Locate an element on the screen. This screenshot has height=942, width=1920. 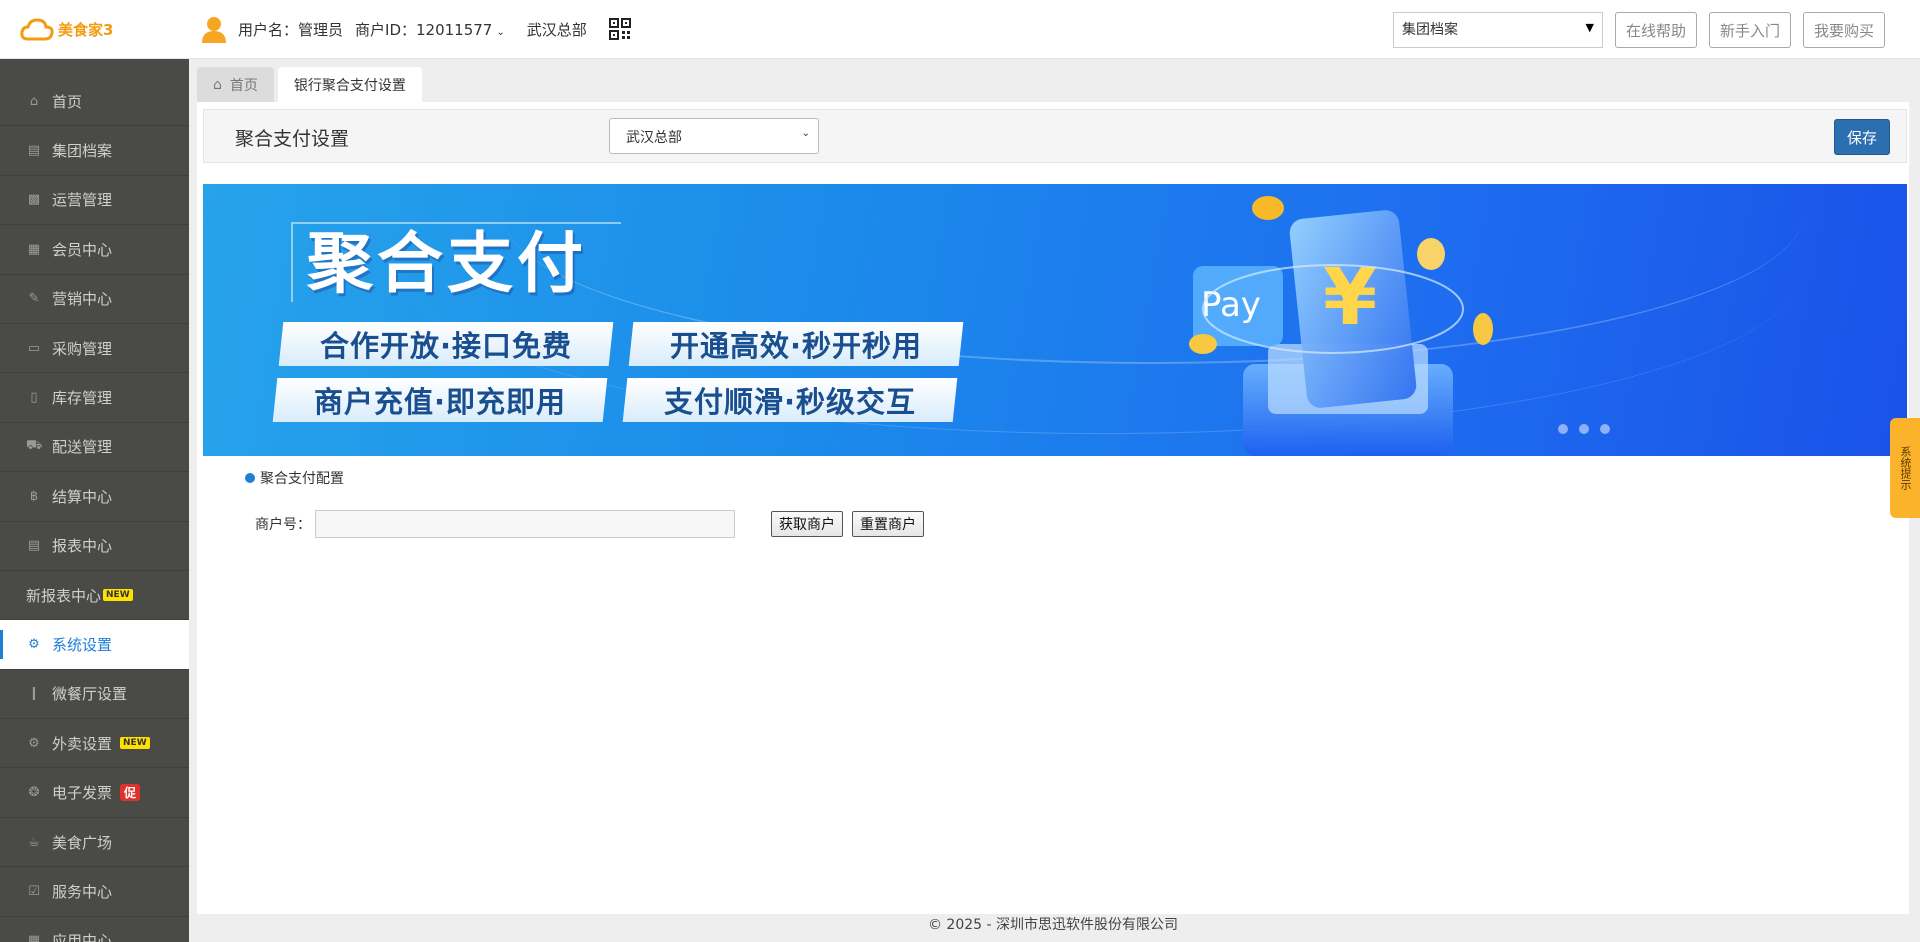
sidebar-item-group-archive: ▤ 集团档案 is located at coordinates (94, 151).